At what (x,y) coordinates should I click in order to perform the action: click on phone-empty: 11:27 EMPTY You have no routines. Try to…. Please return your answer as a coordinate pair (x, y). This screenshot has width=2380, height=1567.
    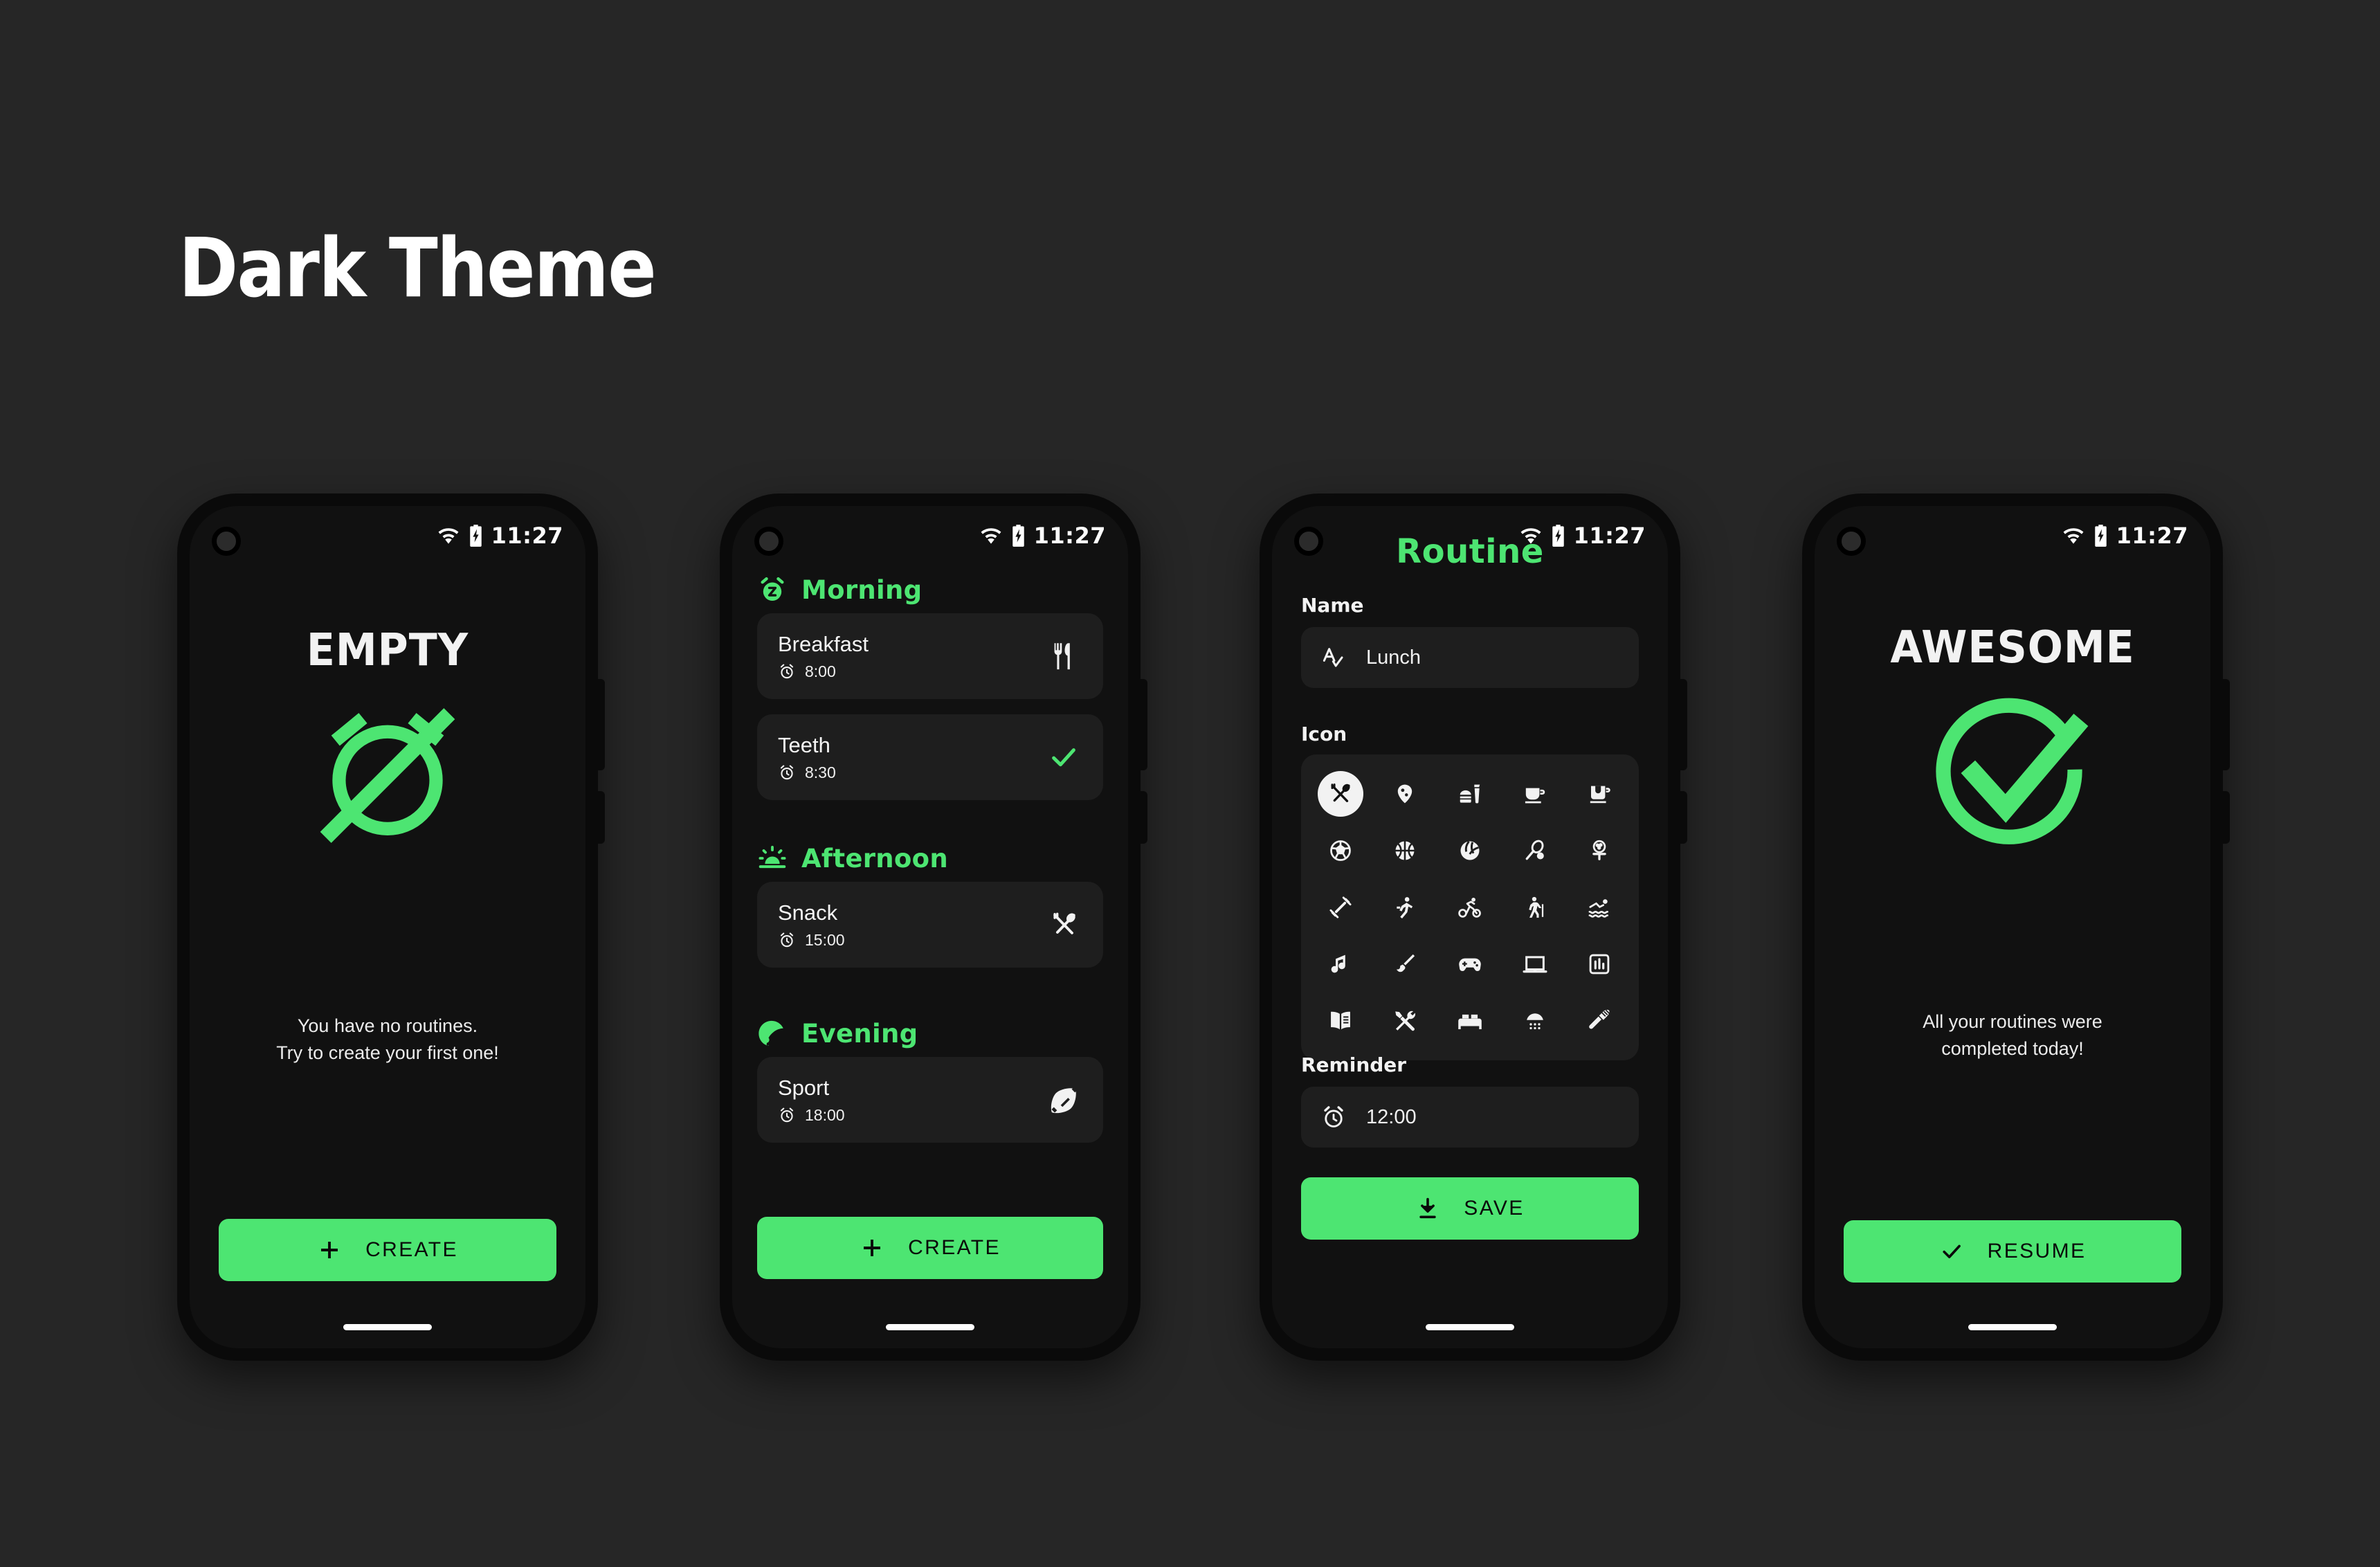
    Looking at the image, I should click on (391, 927).